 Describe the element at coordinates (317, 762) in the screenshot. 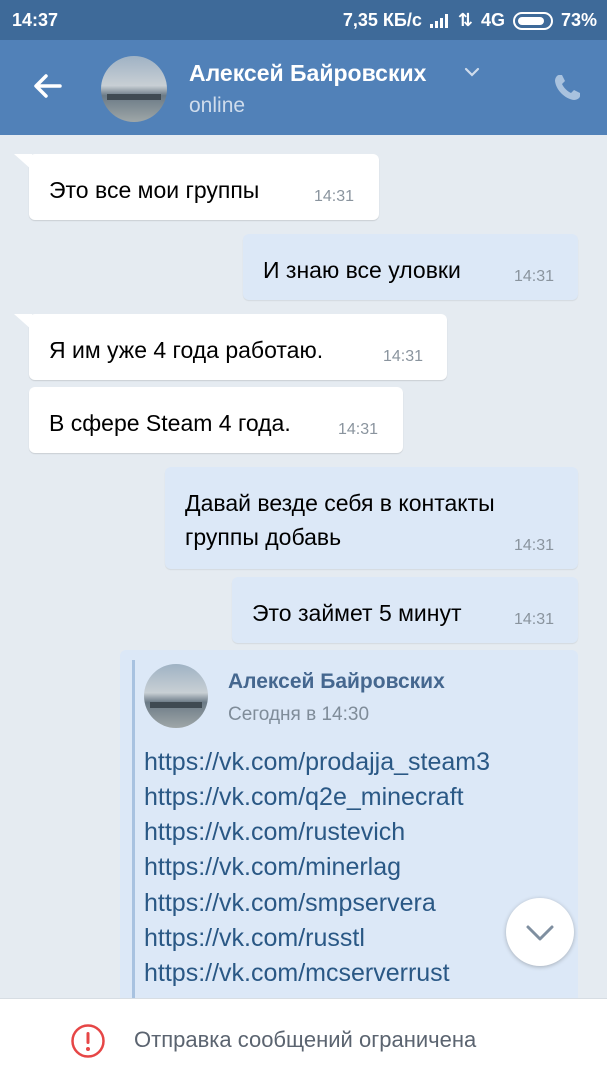

I see `forwarded-link: https://vk.com/prodajja_steam3` at that location.